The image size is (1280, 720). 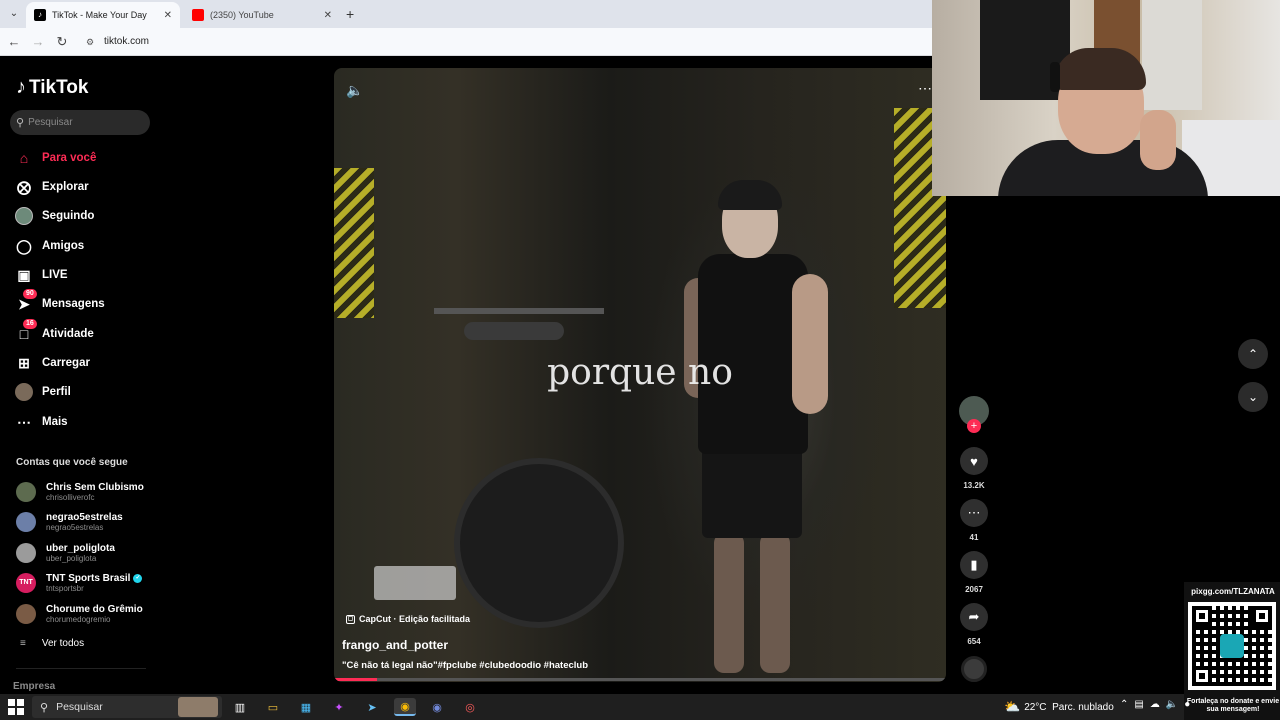 What do you see at coordinates (519, 311) in the screenshot?
I see `gym-rack` at bounding box center [519, 311].